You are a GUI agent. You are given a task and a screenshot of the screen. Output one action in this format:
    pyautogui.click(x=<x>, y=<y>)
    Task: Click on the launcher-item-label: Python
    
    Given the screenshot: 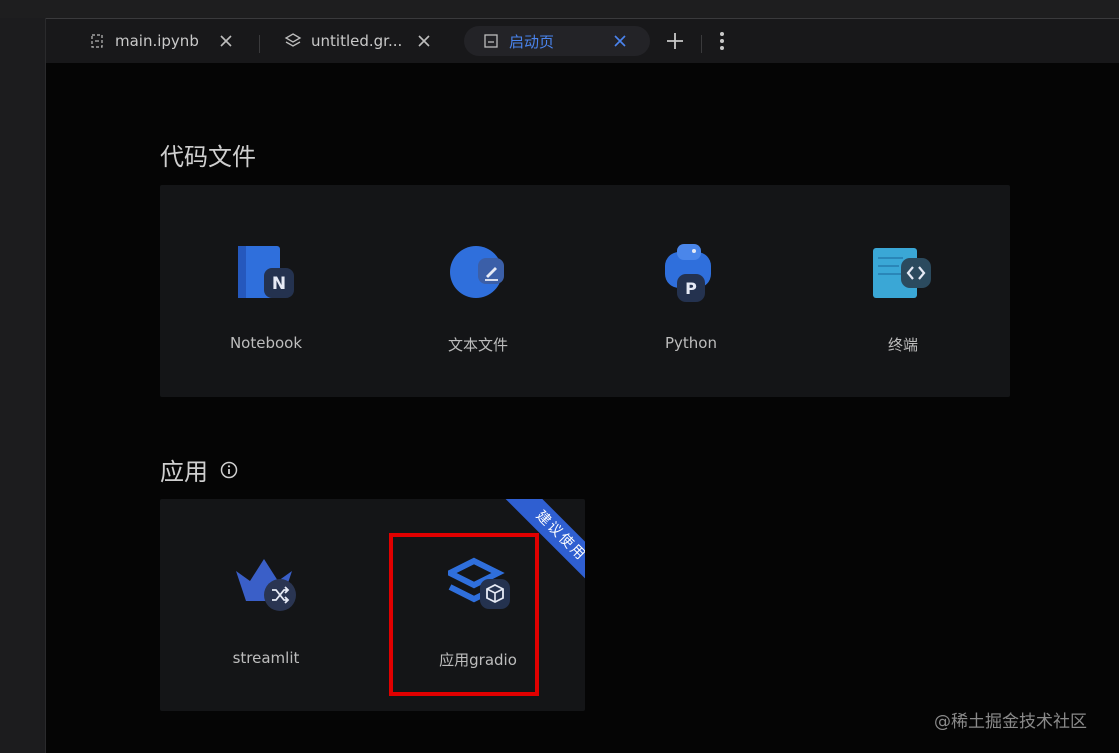 What is the action you would take?
    pyautogui.click(x=691, y=343)
    